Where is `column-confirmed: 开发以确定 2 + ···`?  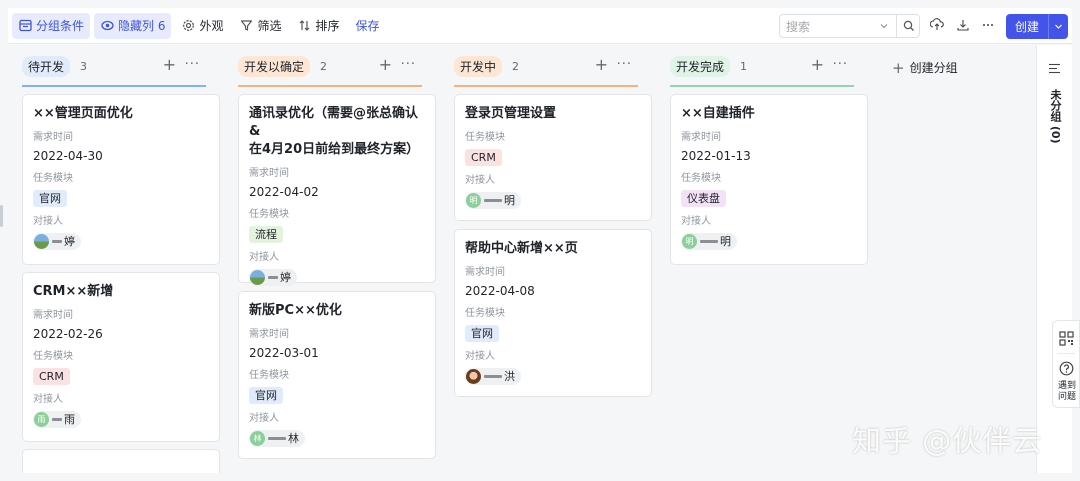
column-confirmed: 开发以确定 2 + ··· is located at coordinates (323, 66).